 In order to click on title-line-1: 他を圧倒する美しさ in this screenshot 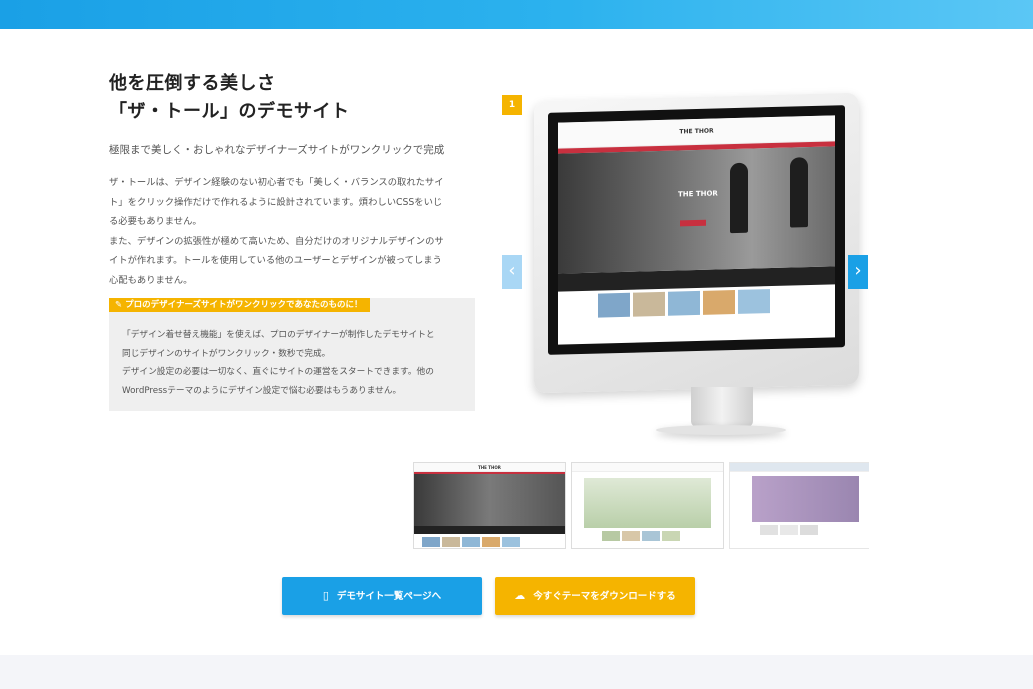, I will do `click(192, 83)`.